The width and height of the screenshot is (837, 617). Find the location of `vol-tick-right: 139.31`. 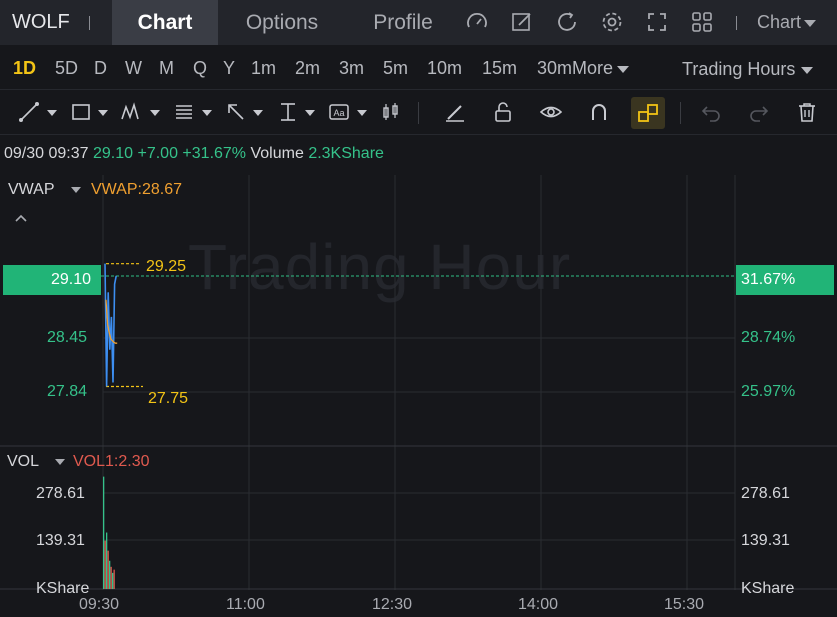

vol-tick-right: 139.31 is located at coordinates (765, 540).